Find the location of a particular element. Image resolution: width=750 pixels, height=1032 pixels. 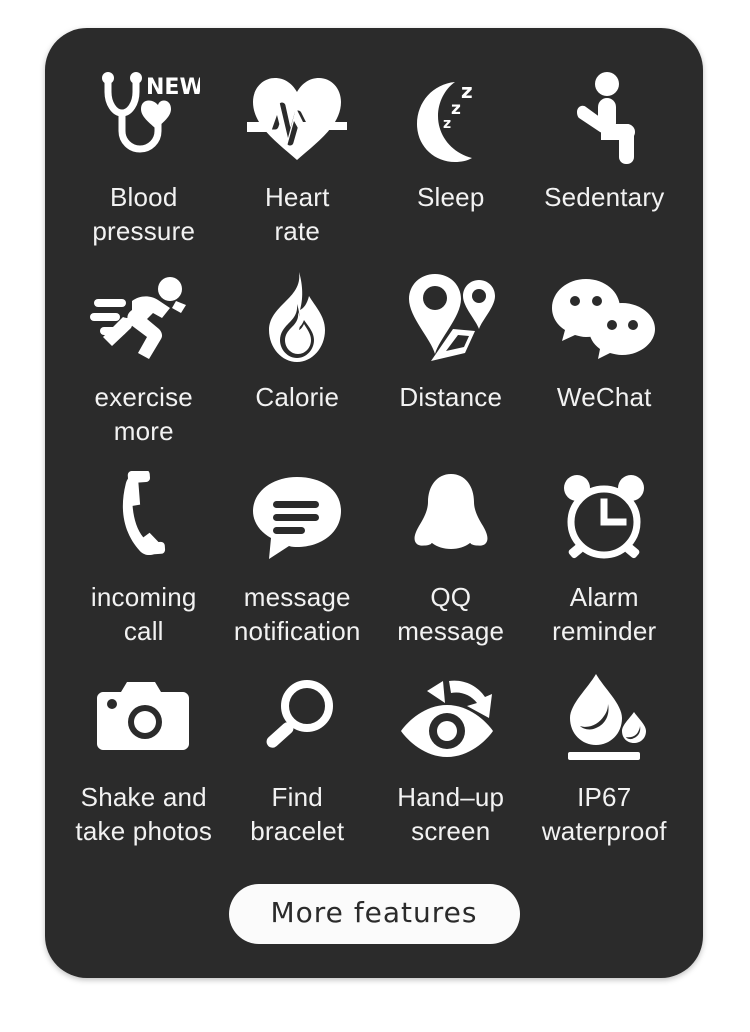

feature-label: exercise more is located at coordinates (143, 414).